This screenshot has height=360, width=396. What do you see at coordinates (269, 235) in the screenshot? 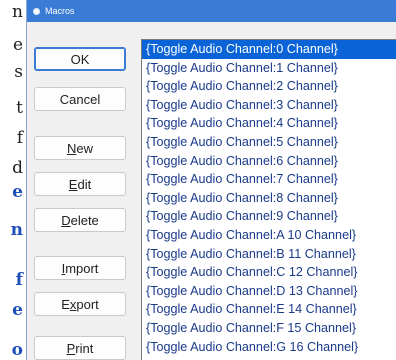
I see `macro-list-item: {Toggle Audio Channel:A 10 Channel}` at bounding box center [269, 235].